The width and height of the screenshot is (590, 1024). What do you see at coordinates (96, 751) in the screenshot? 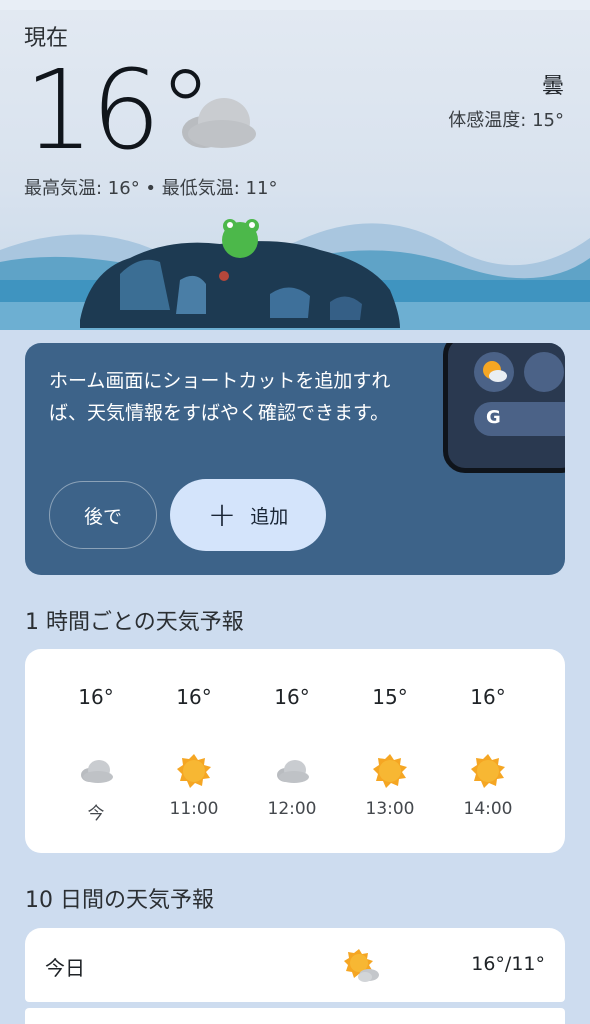
I see `hour-item: 16° 今` at bounding box center [96, 751].